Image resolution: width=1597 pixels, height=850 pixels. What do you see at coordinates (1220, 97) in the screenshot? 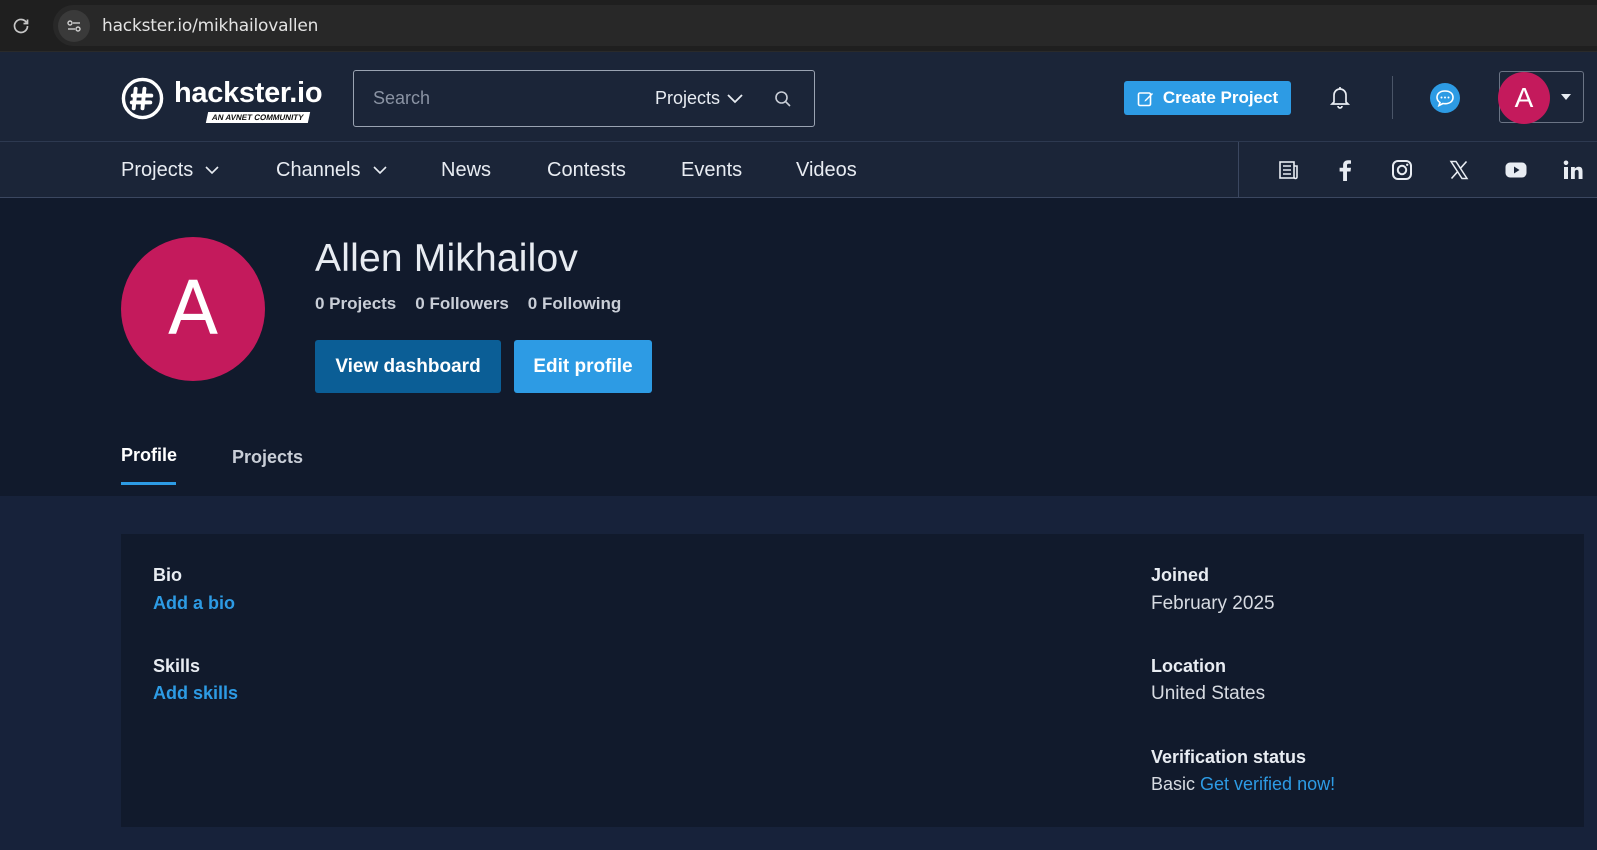
I see `create-project-label: Create Project` at bounding box center [1220, 97].